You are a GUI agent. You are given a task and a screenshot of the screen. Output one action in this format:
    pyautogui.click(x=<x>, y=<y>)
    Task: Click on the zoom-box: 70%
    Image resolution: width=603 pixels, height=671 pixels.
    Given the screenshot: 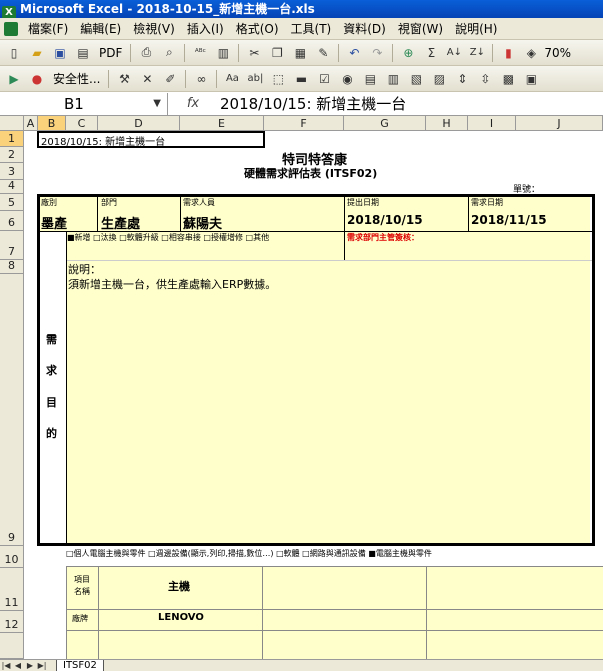 What is the action you would take?
    pyautogui.click(x=557, y=53)
    